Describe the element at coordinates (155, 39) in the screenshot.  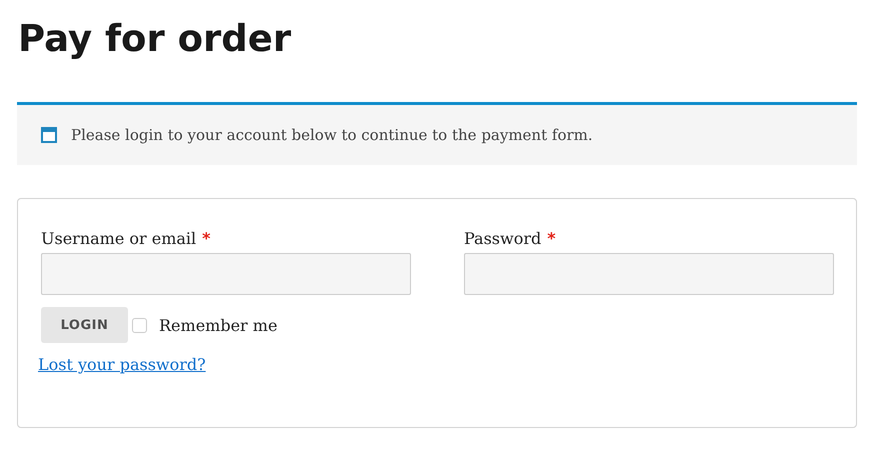
I see `page-title: Pay for order` at that location.